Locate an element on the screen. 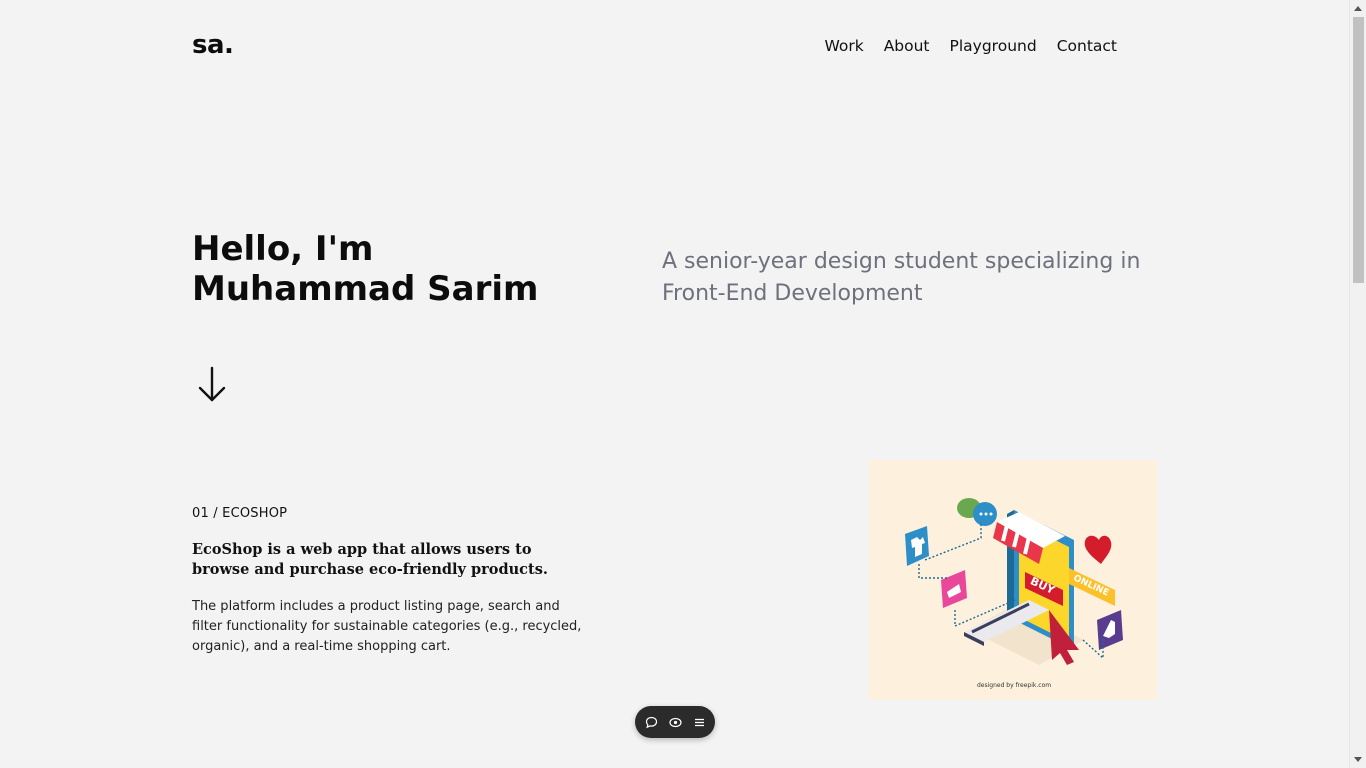 This screenshot has height=768, width=1366. scroll-up-arrow-icon is located at coordinates (1358, 8).